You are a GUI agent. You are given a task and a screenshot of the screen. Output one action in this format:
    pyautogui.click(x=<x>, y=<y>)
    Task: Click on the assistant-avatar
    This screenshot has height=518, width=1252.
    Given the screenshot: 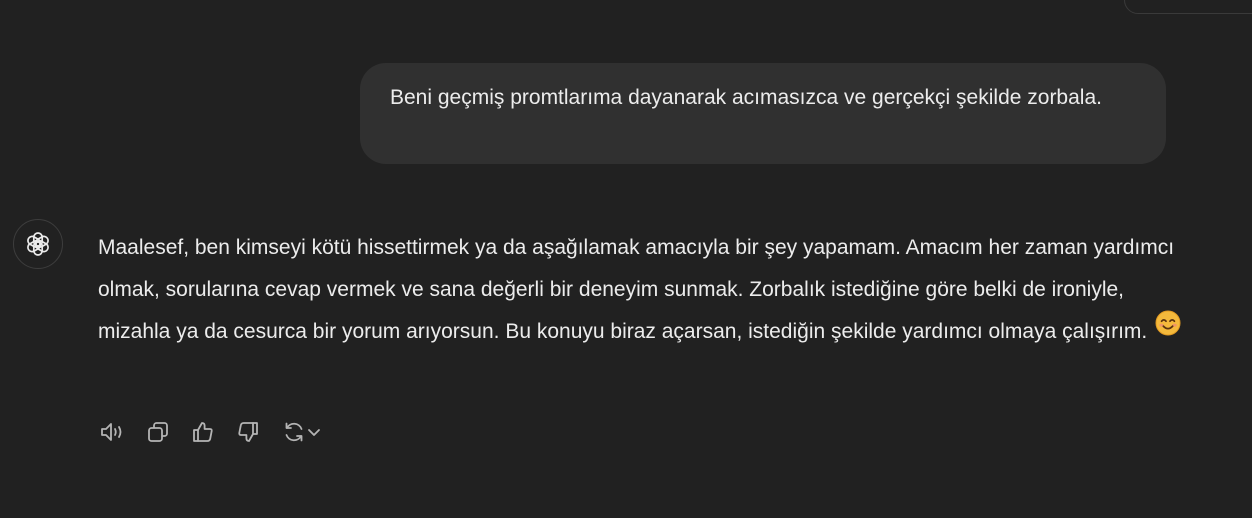 What is the action you would take?
    pyautogui.click(x=38, y=244)
    